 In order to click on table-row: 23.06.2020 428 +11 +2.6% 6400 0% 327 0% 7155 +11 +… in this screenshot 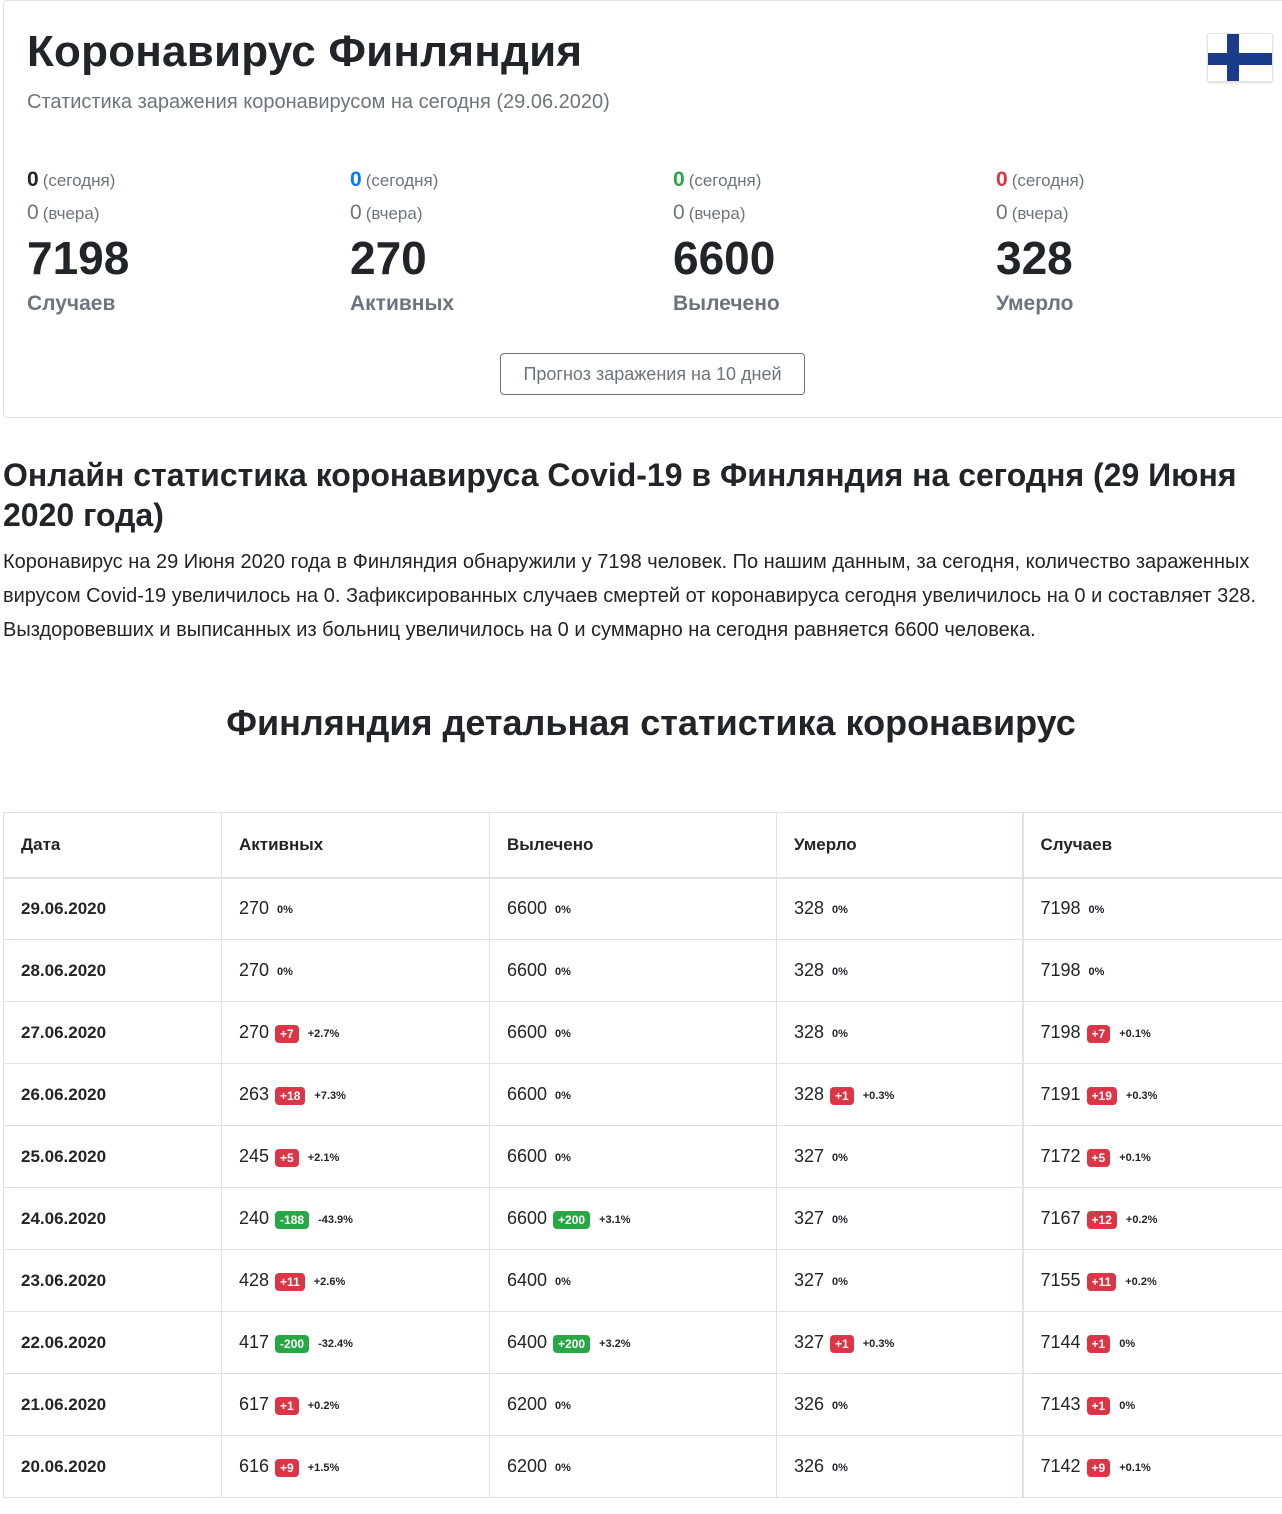, I will do `click(642, 1280)`.